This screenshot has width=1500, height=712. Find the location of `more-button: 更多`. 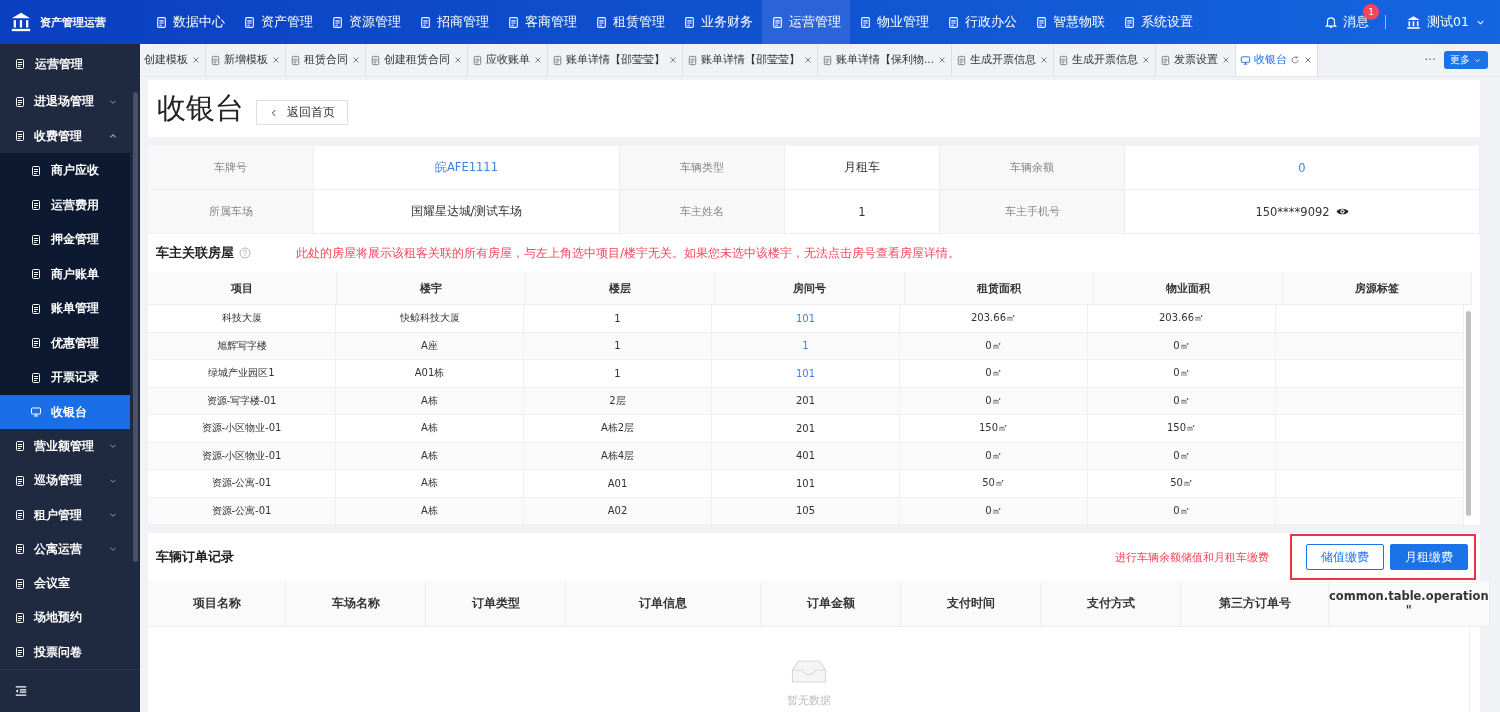

more-button: 更多 is located at coordinates (1466, 60).